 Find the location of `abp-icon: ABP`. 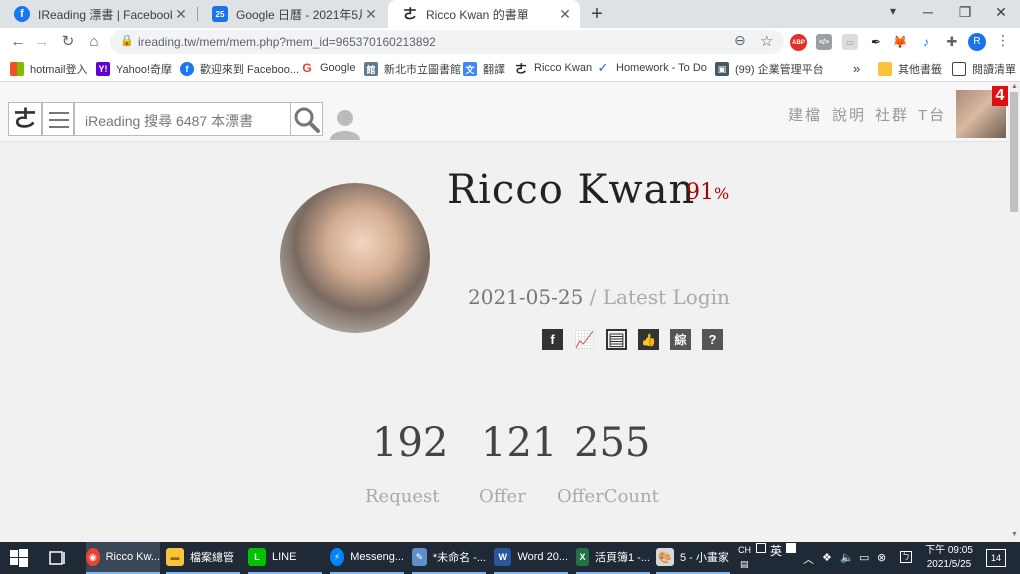

abp-icon: ABP is located at coordinates (798, 42).